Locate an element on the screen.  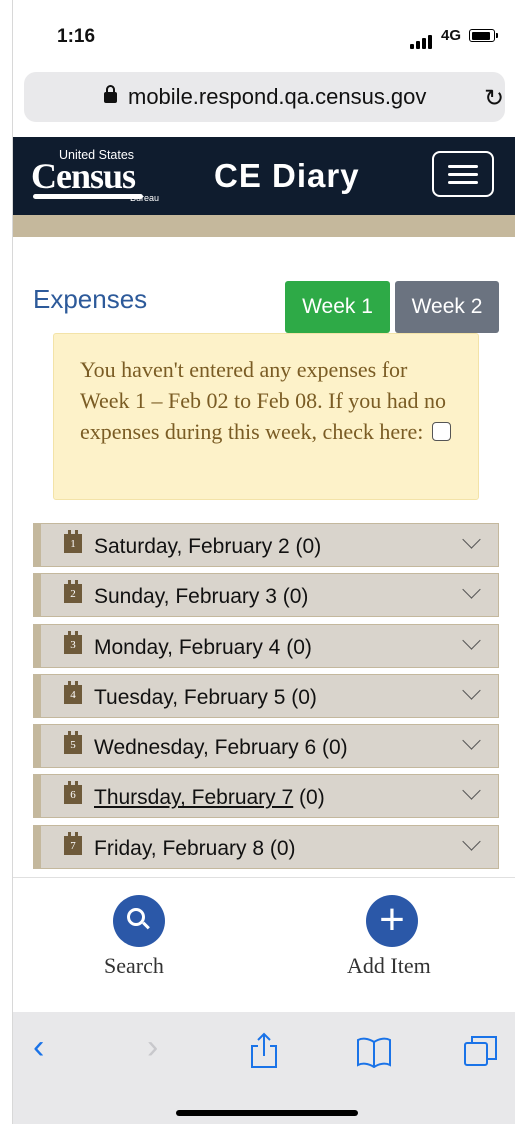
tab-week-1: Week 1 is located at coordinates (337, 307).